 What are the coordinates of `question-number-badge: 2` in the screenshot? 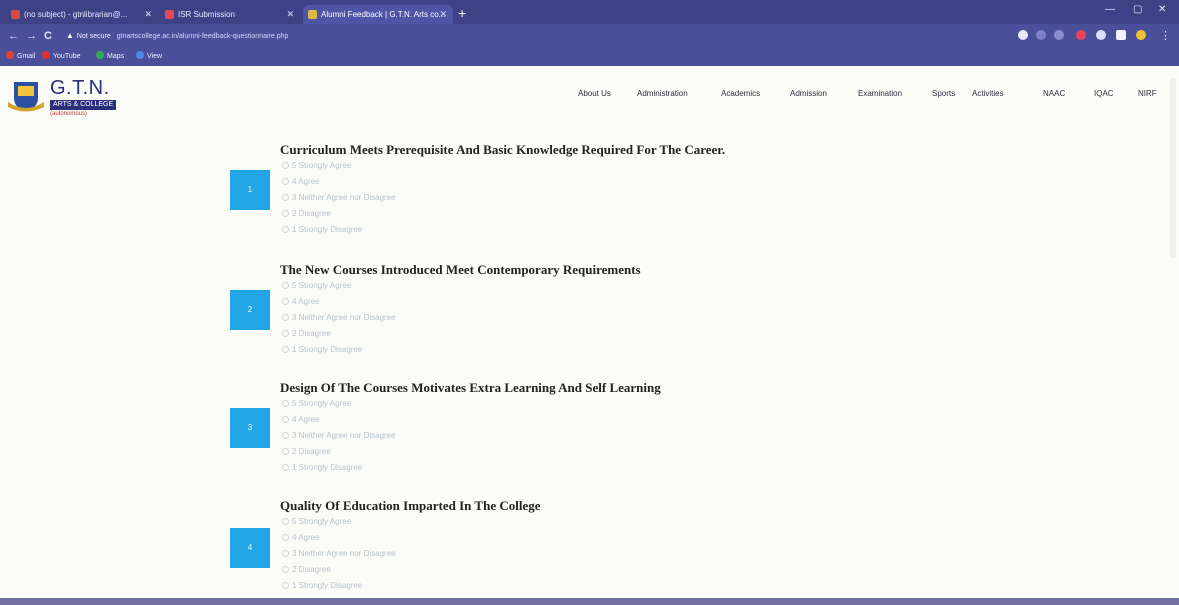 It's located at (250, 310).